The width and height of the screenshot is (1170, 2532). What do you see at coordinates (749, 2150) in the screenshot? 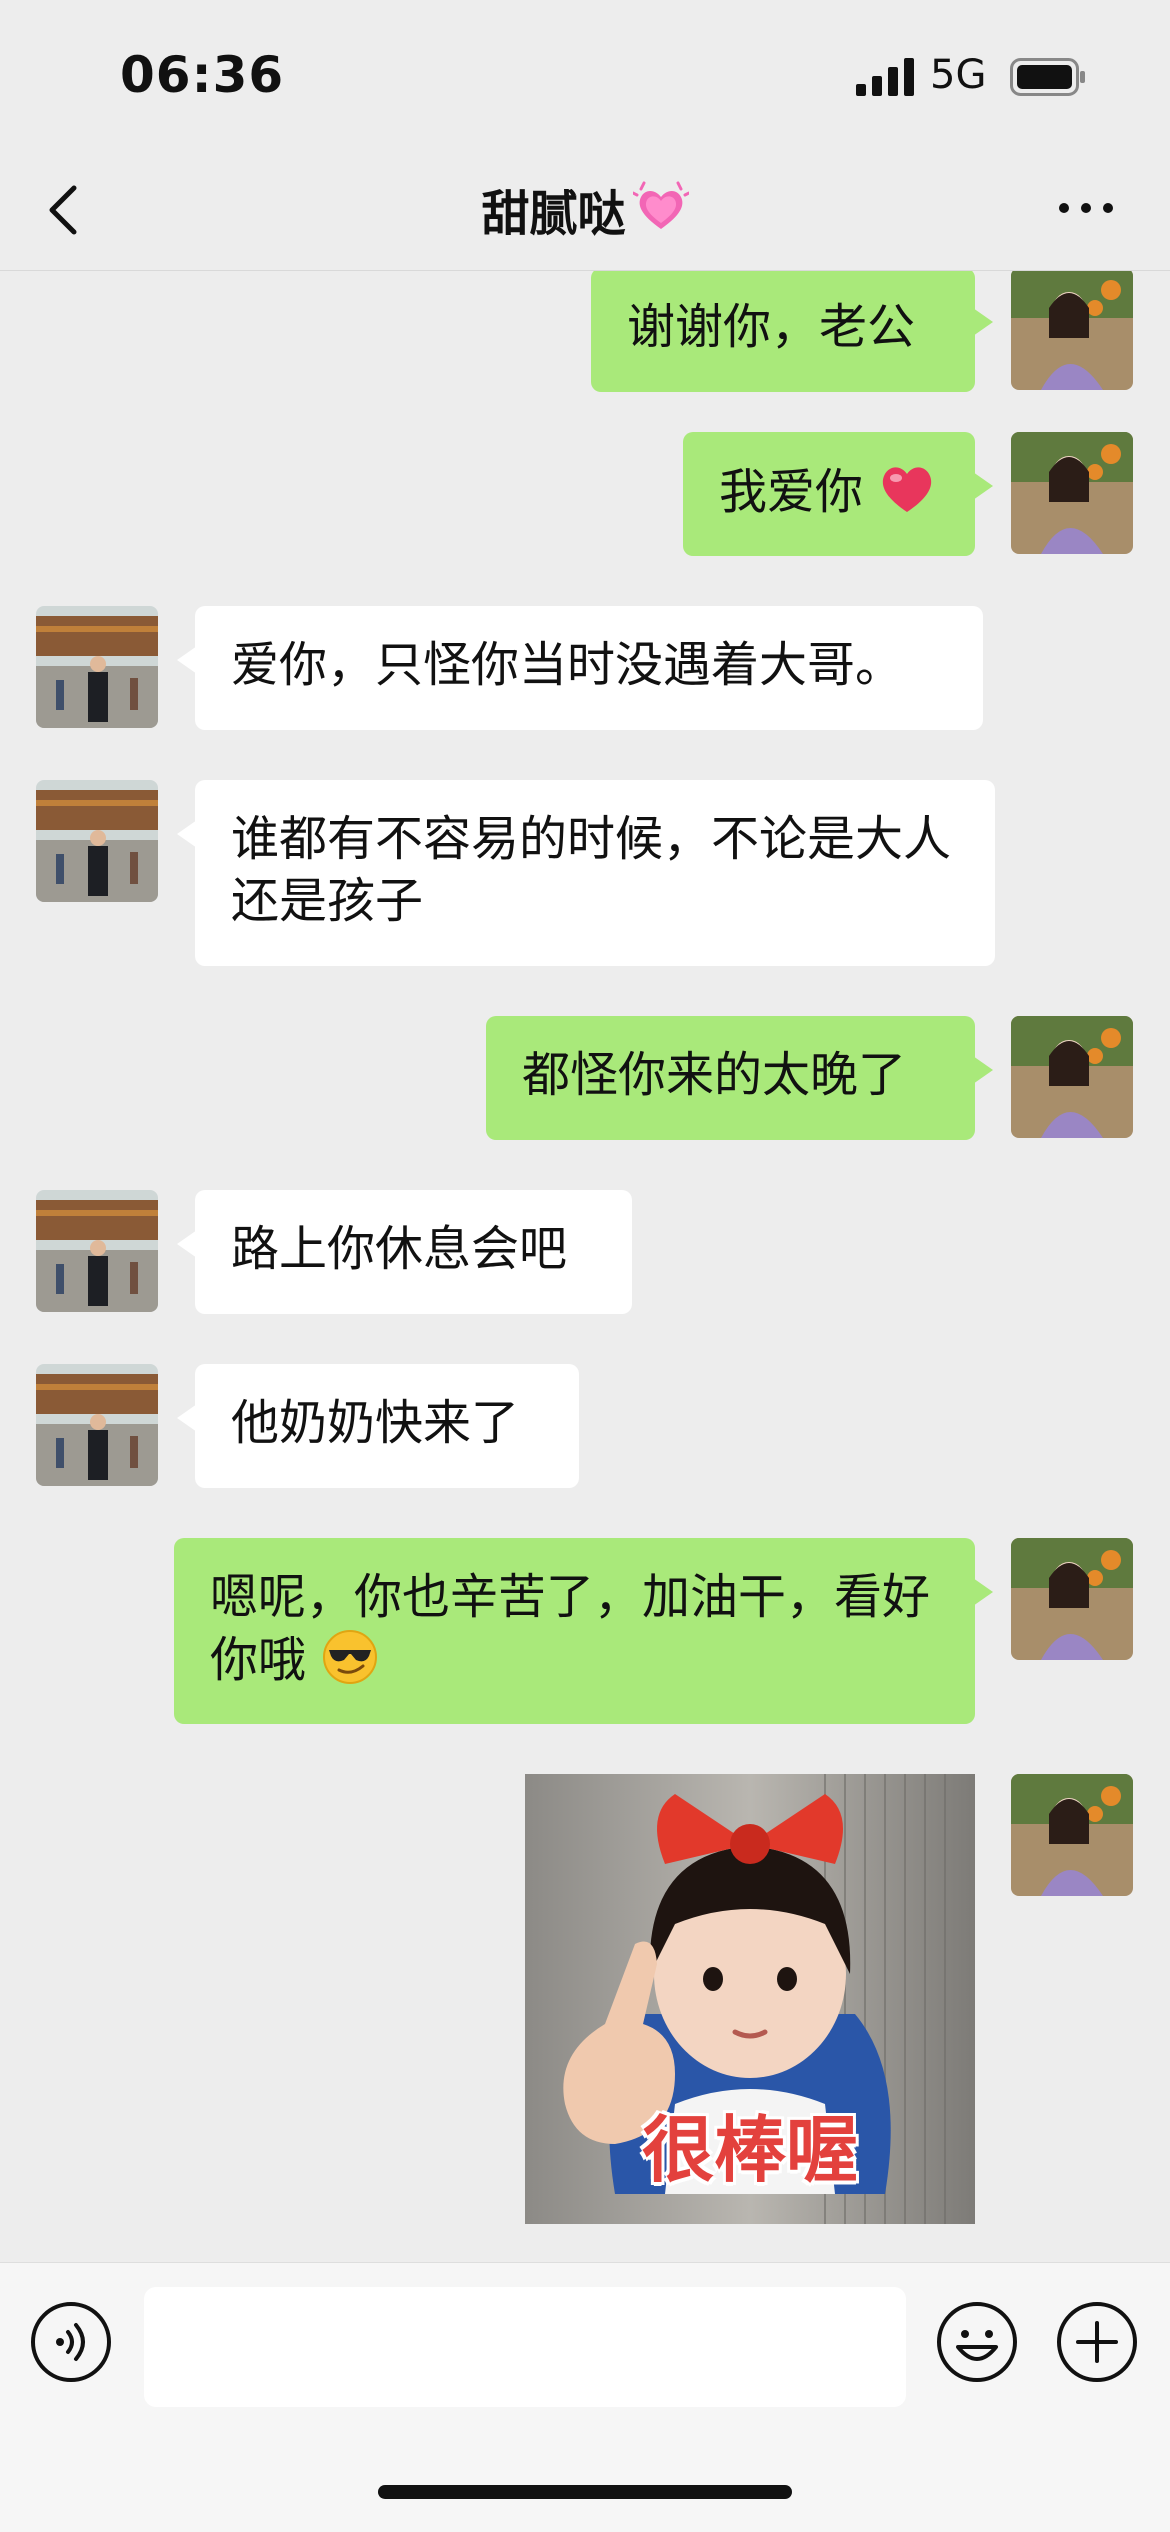
I see `sticker-caption: 很棒喔` at bounding box center [749, 2150].